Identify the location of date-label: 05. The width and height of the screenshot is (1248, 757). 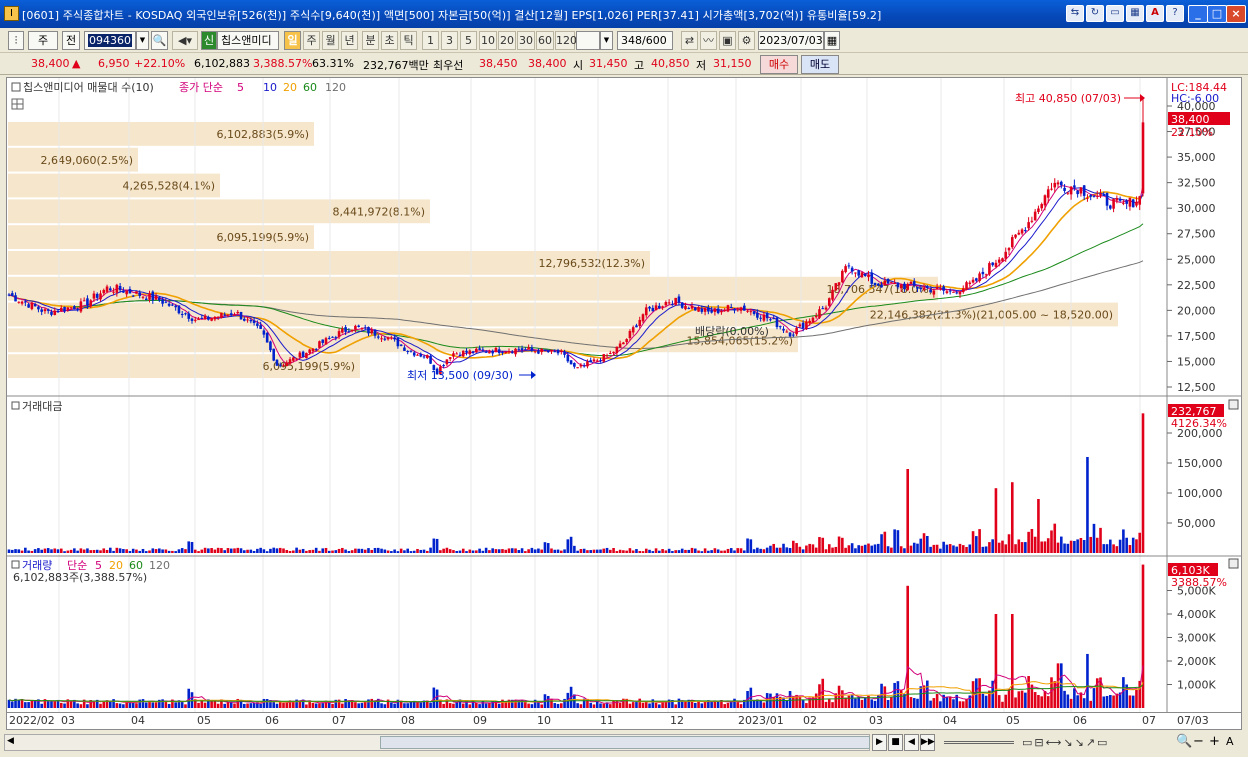
(1013, 720).